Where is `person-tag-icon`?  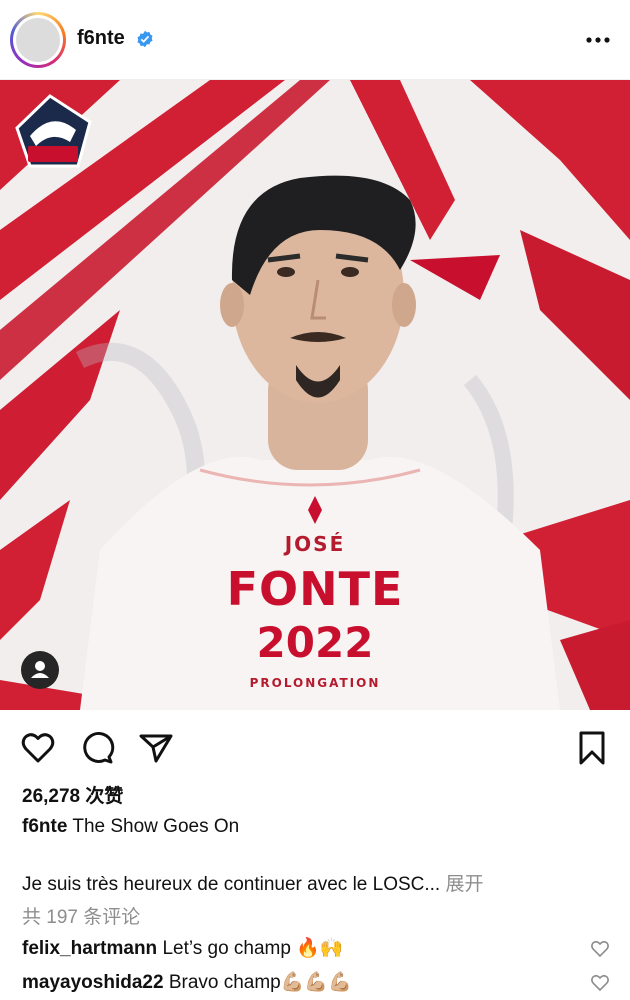 person-tag-icon is located at coordinates (40, 670).